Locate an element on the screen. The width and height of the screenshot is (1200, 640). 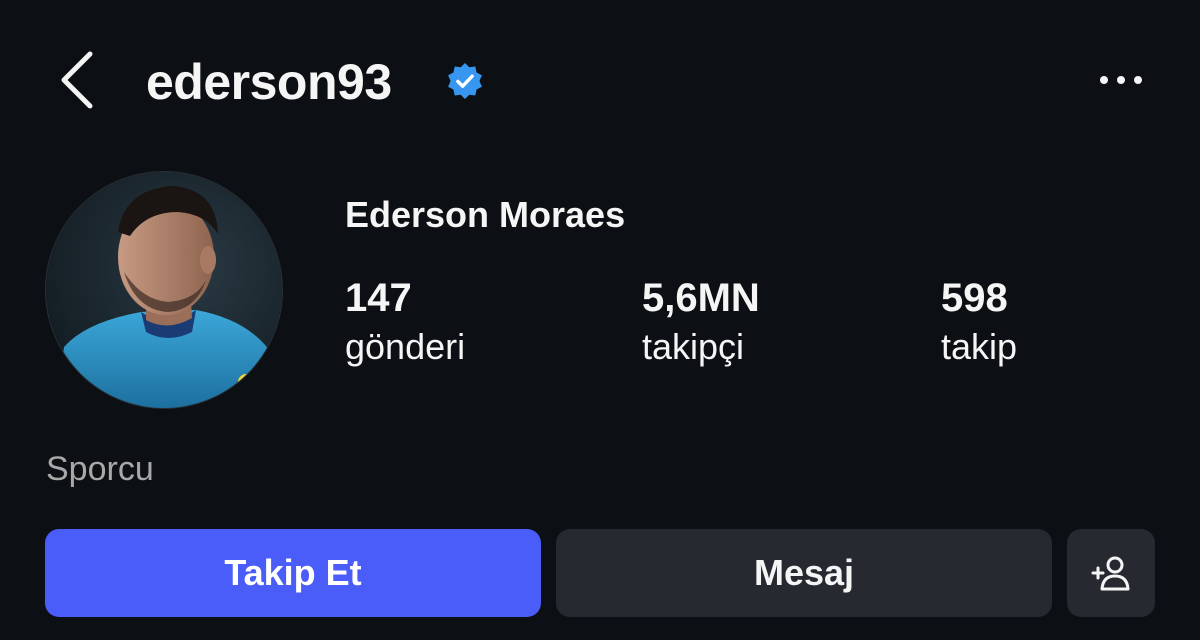
stat-followers-label: takipçi is located at coordinates (693, 346).